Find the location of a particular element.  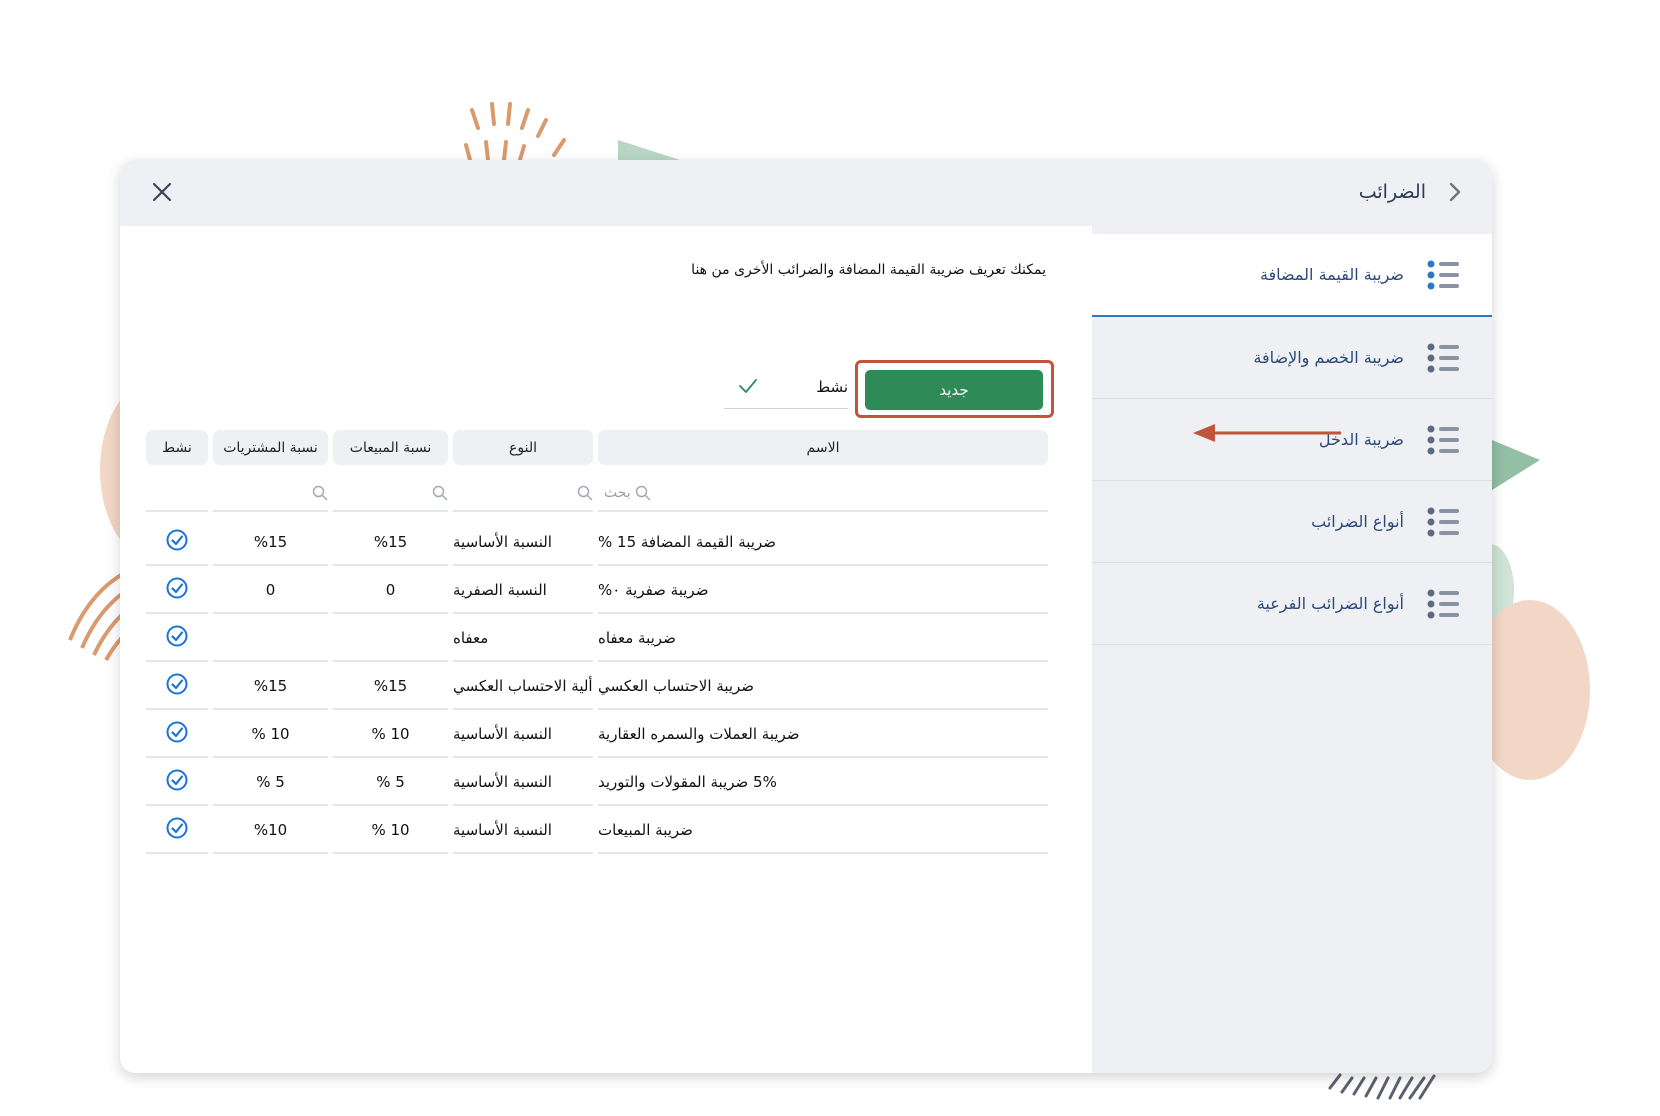

sidebar-item-label: أنواع الضرائب is located at coordinates (1357, 521).